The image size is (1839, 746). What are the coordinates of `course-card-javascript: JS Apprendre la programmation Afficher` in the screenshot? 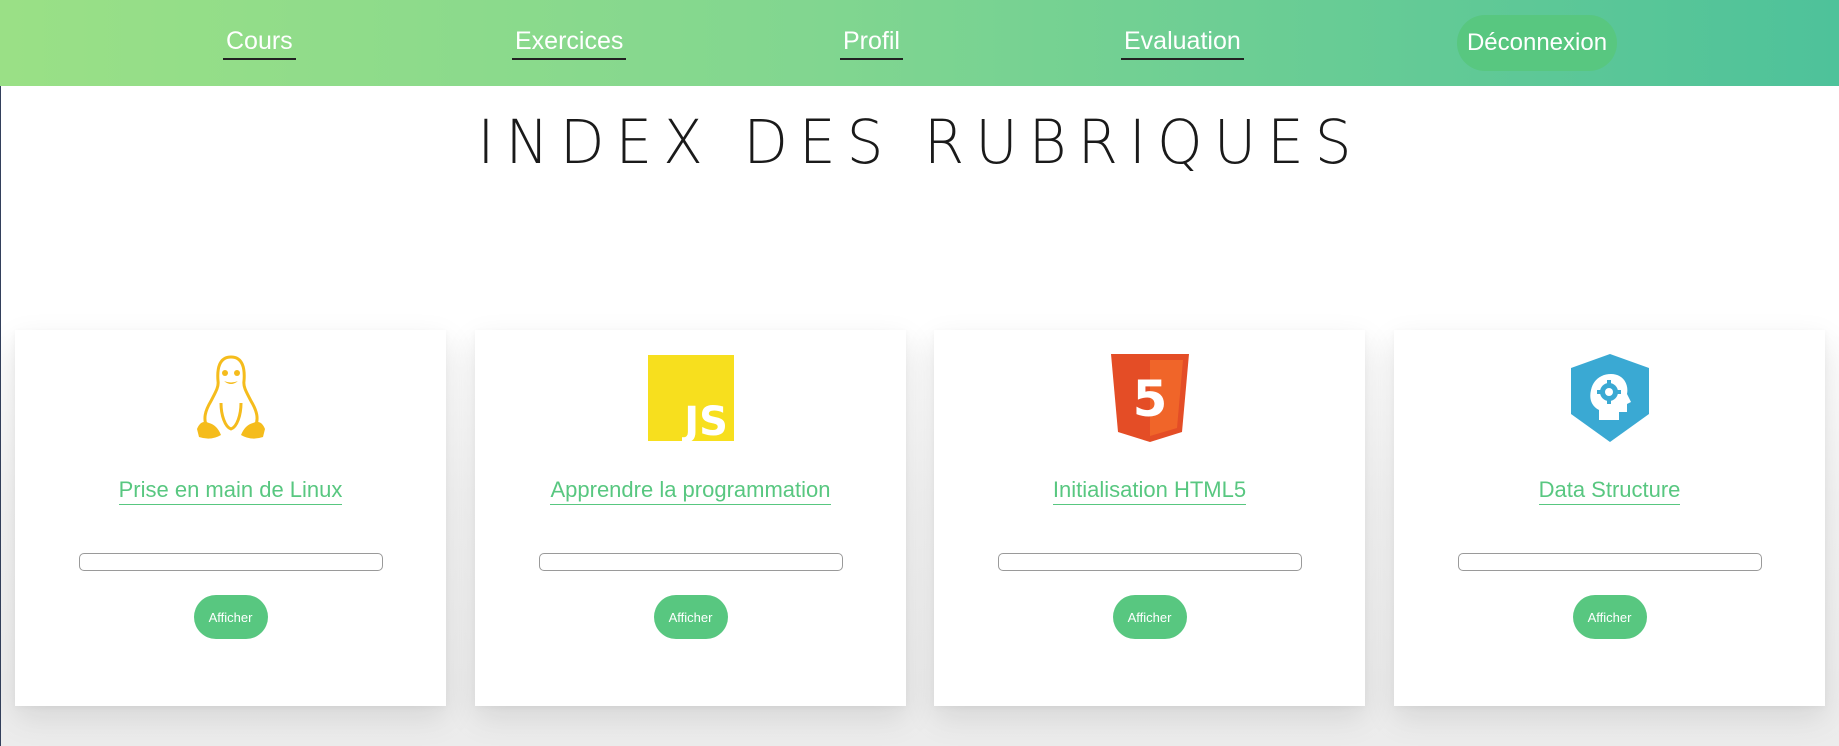 It's located at (690, 518).